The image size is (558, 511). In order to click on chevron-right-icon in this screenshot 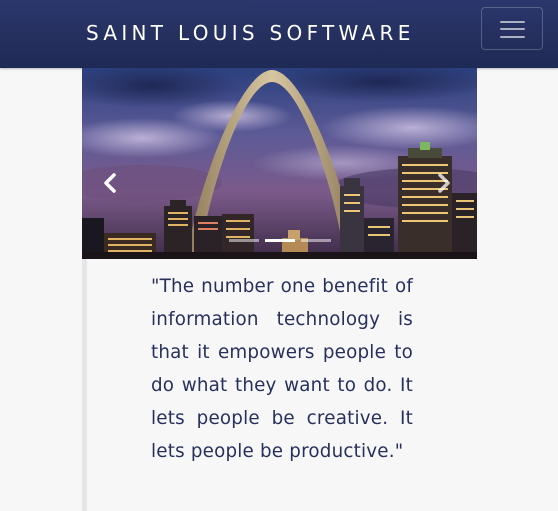, I will do `click(444, 183)`.